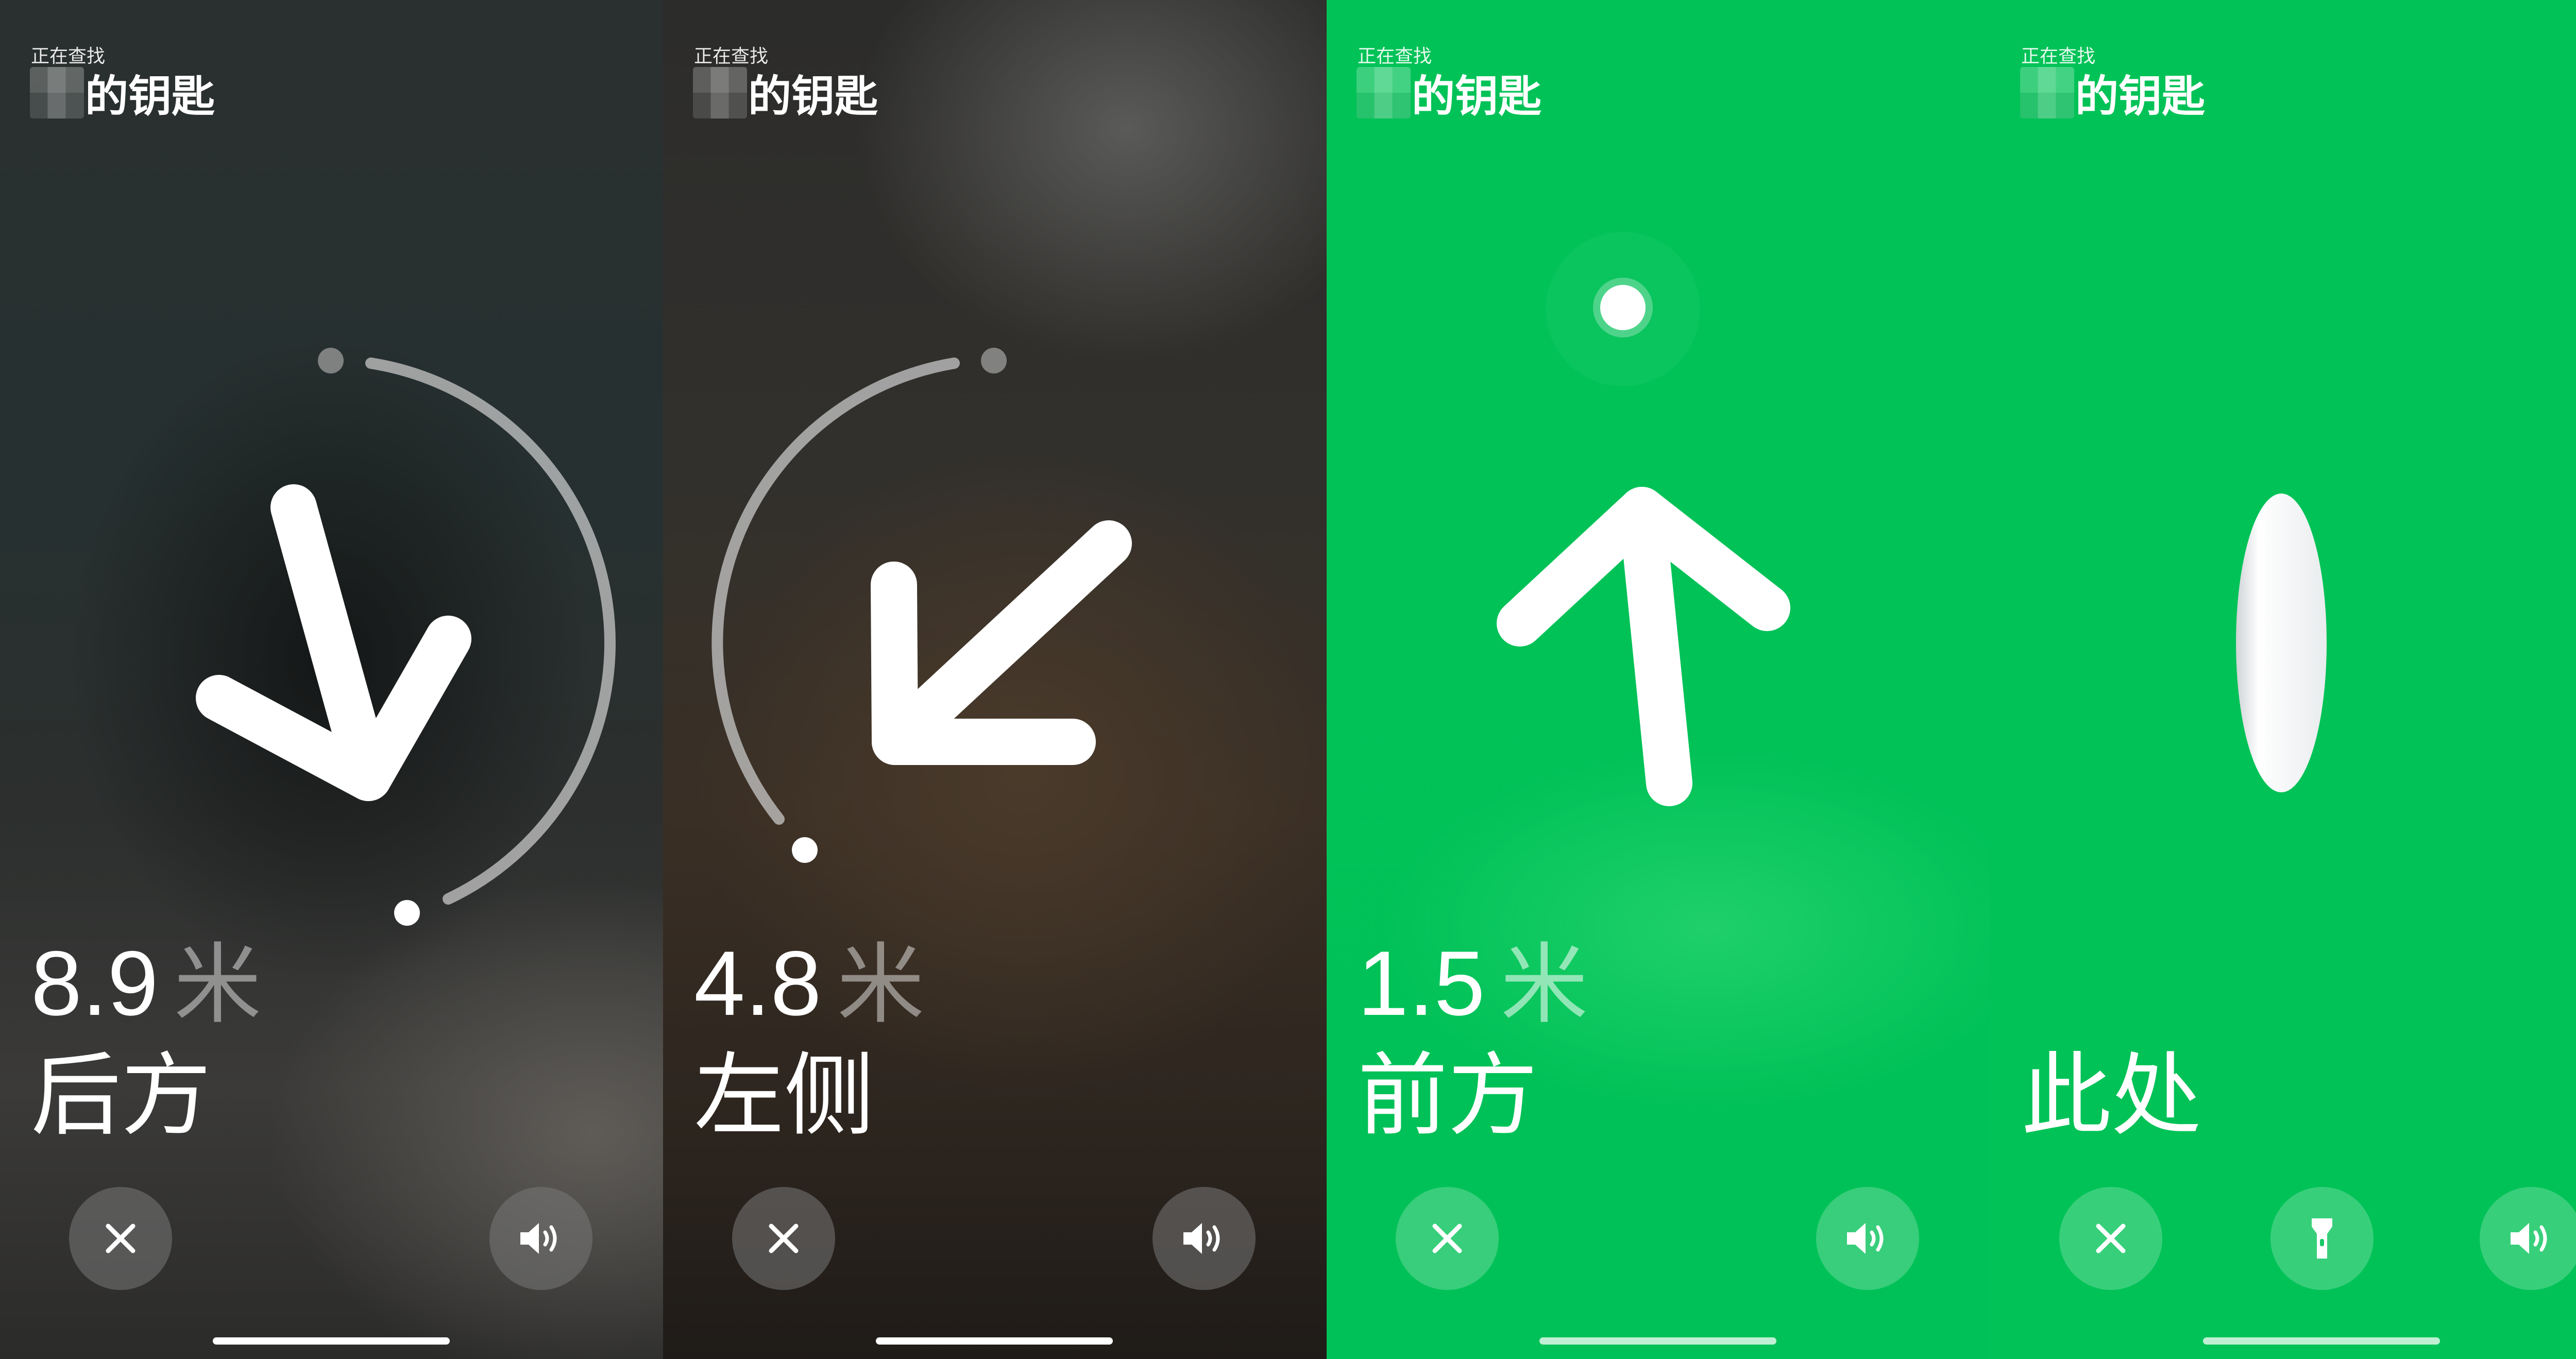 The height and width of the screenshot is (1359, 2576). What do you see at coordinates (1643, 646) in the screenshot?
I see `arrow-up-icon` at bounding box center [1643, 646].